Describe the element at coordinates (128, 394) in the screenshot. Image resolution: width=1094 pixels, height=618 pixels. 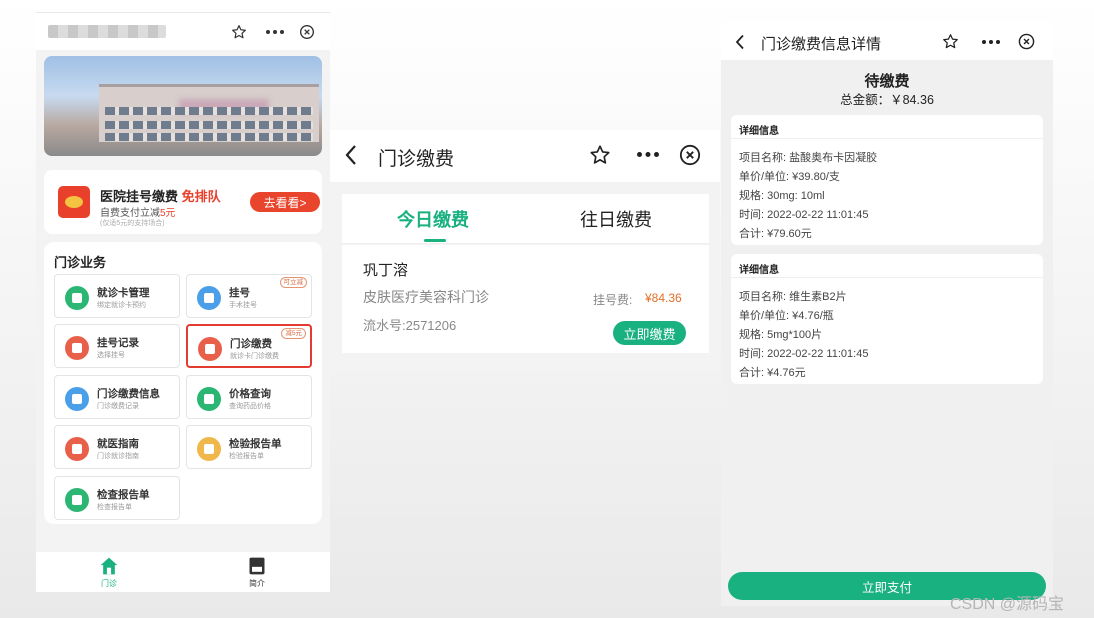
I see `service-name: 门诊缴费信息` at that location.